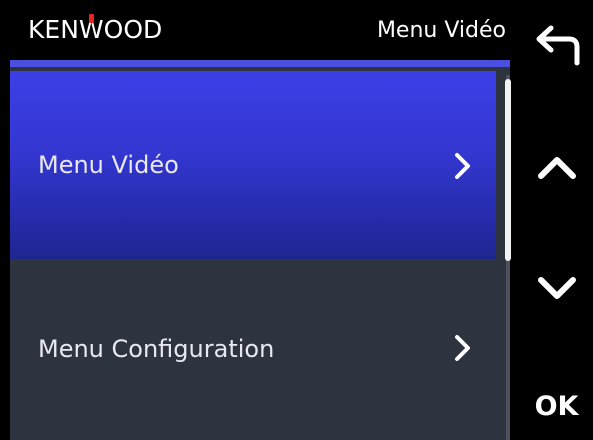 The image size is (593, 440). What do you see at coordinates (508, 170) in the screenshot?
I see `scrollbar-thumb` at bounding box center [508, 170].